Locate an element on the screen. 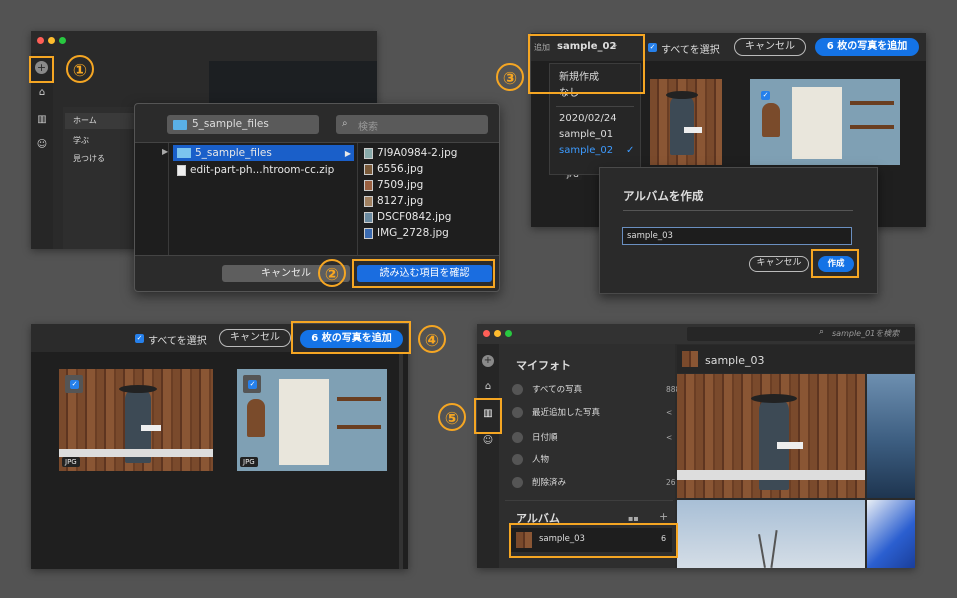 The image size is (957, 598). file-row: 7I9A0984-2.jpg is located at coordinates (410, 153).